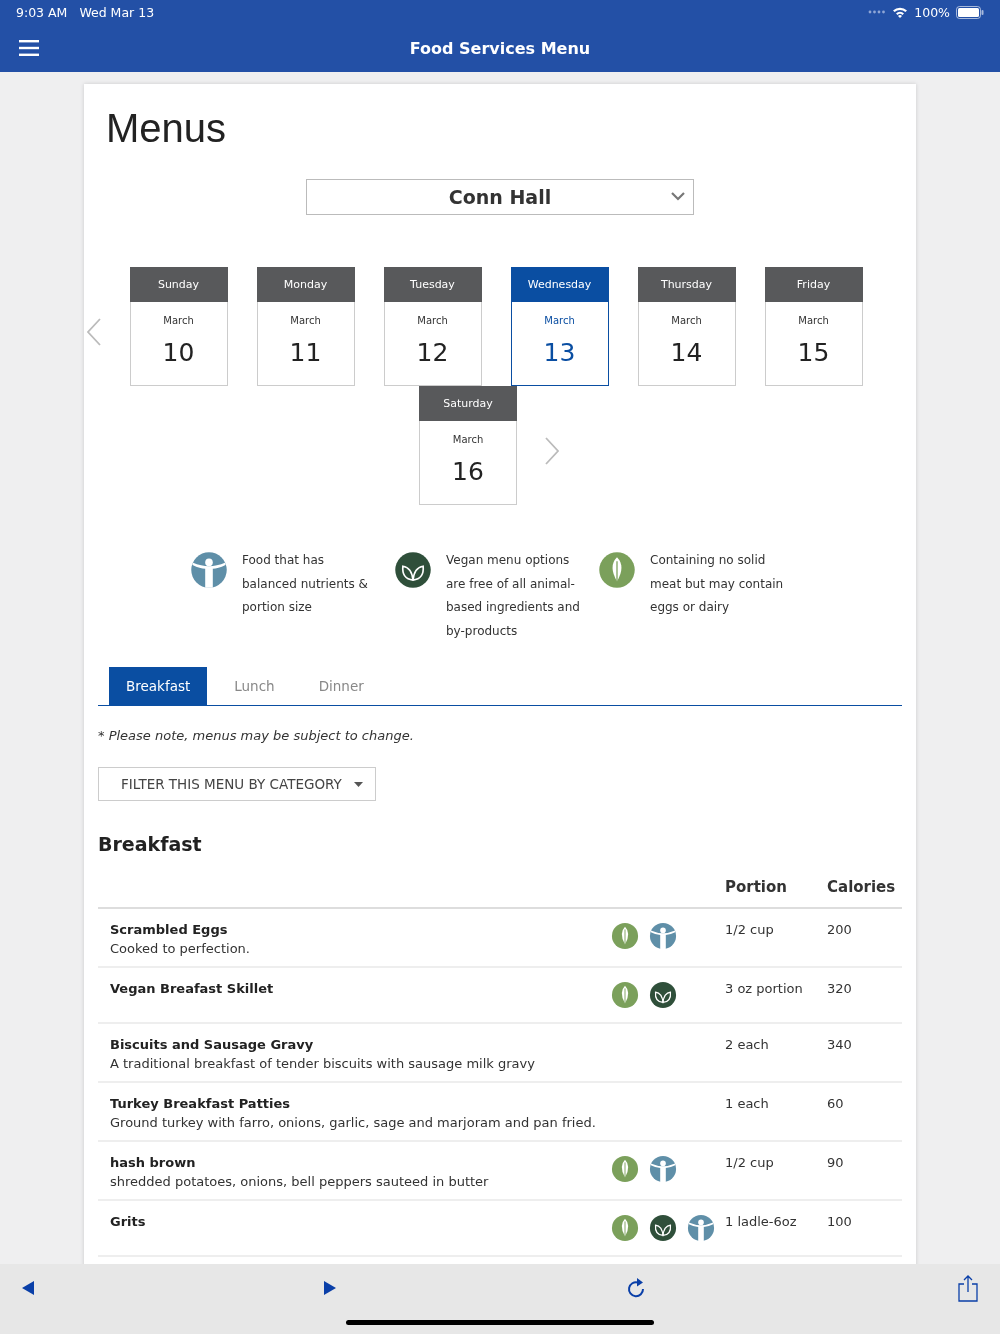 The width and height of the screenshot is (1000, 1334). Describe the element at coordinates (153, 1162) in the screenshot. I see `item-name: hash brown` at that location.